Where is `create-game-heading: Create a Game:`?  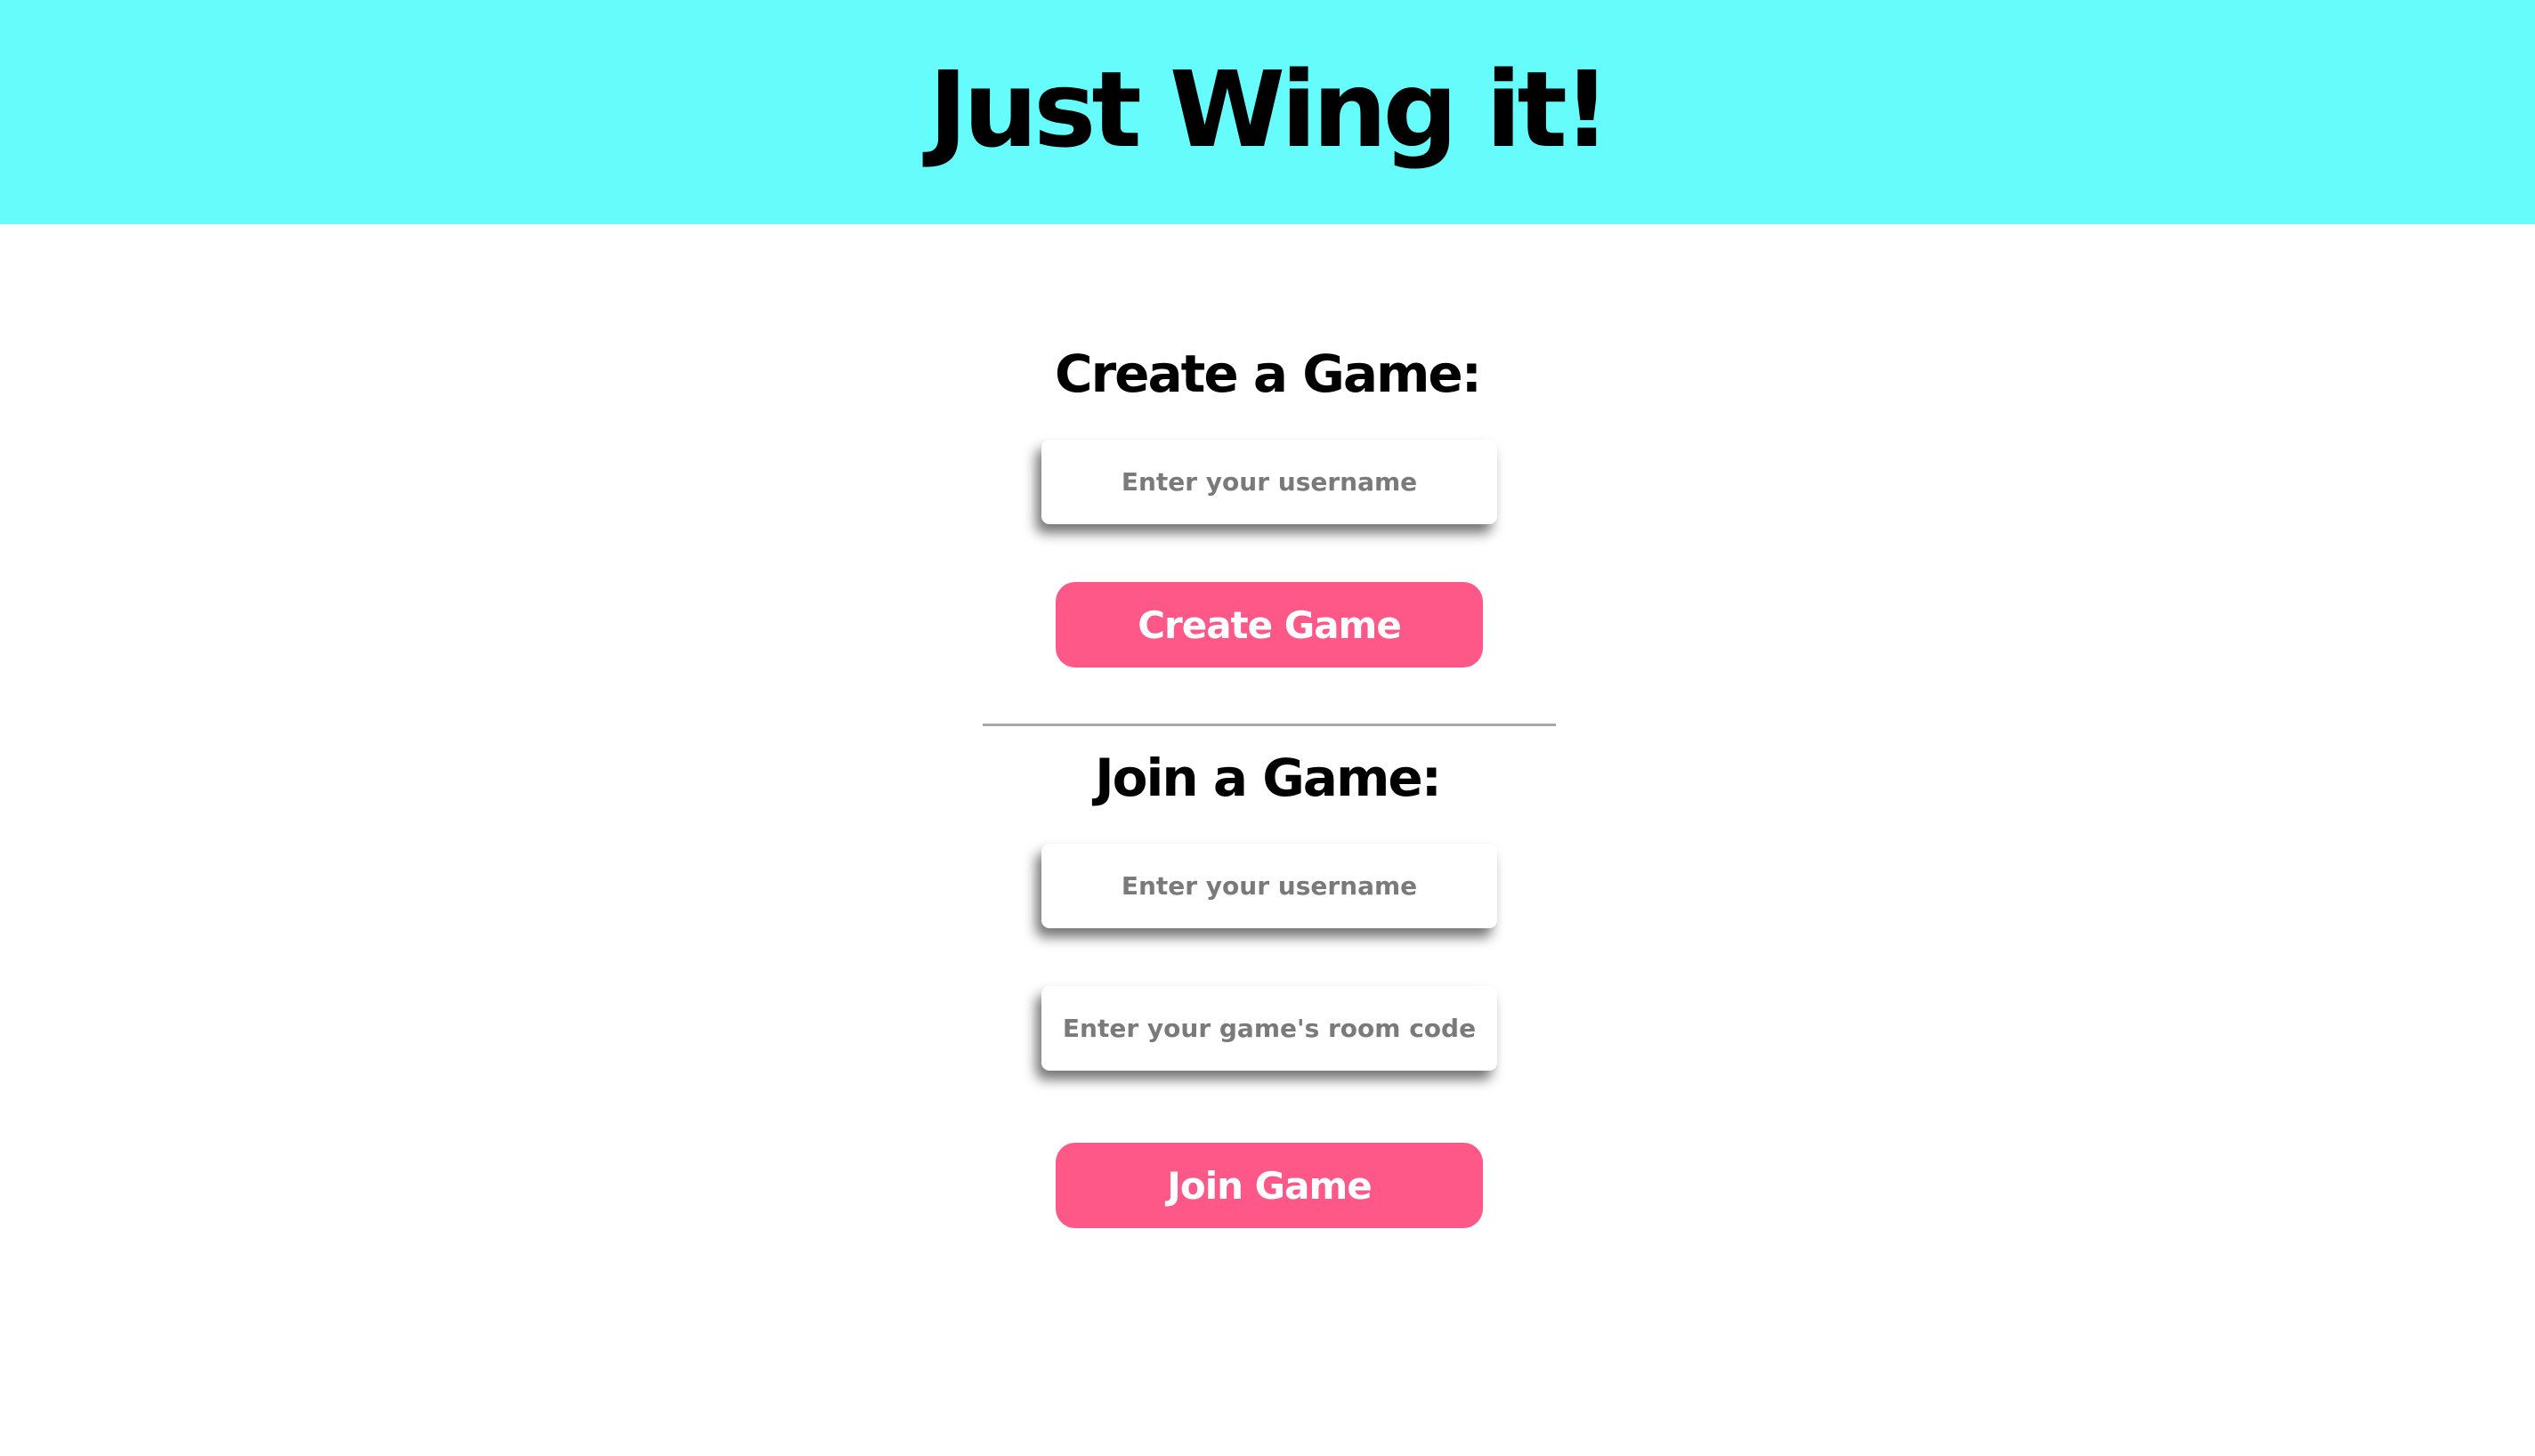 create-game-heading: Create a Game: is located at coordinates (1268, 374).